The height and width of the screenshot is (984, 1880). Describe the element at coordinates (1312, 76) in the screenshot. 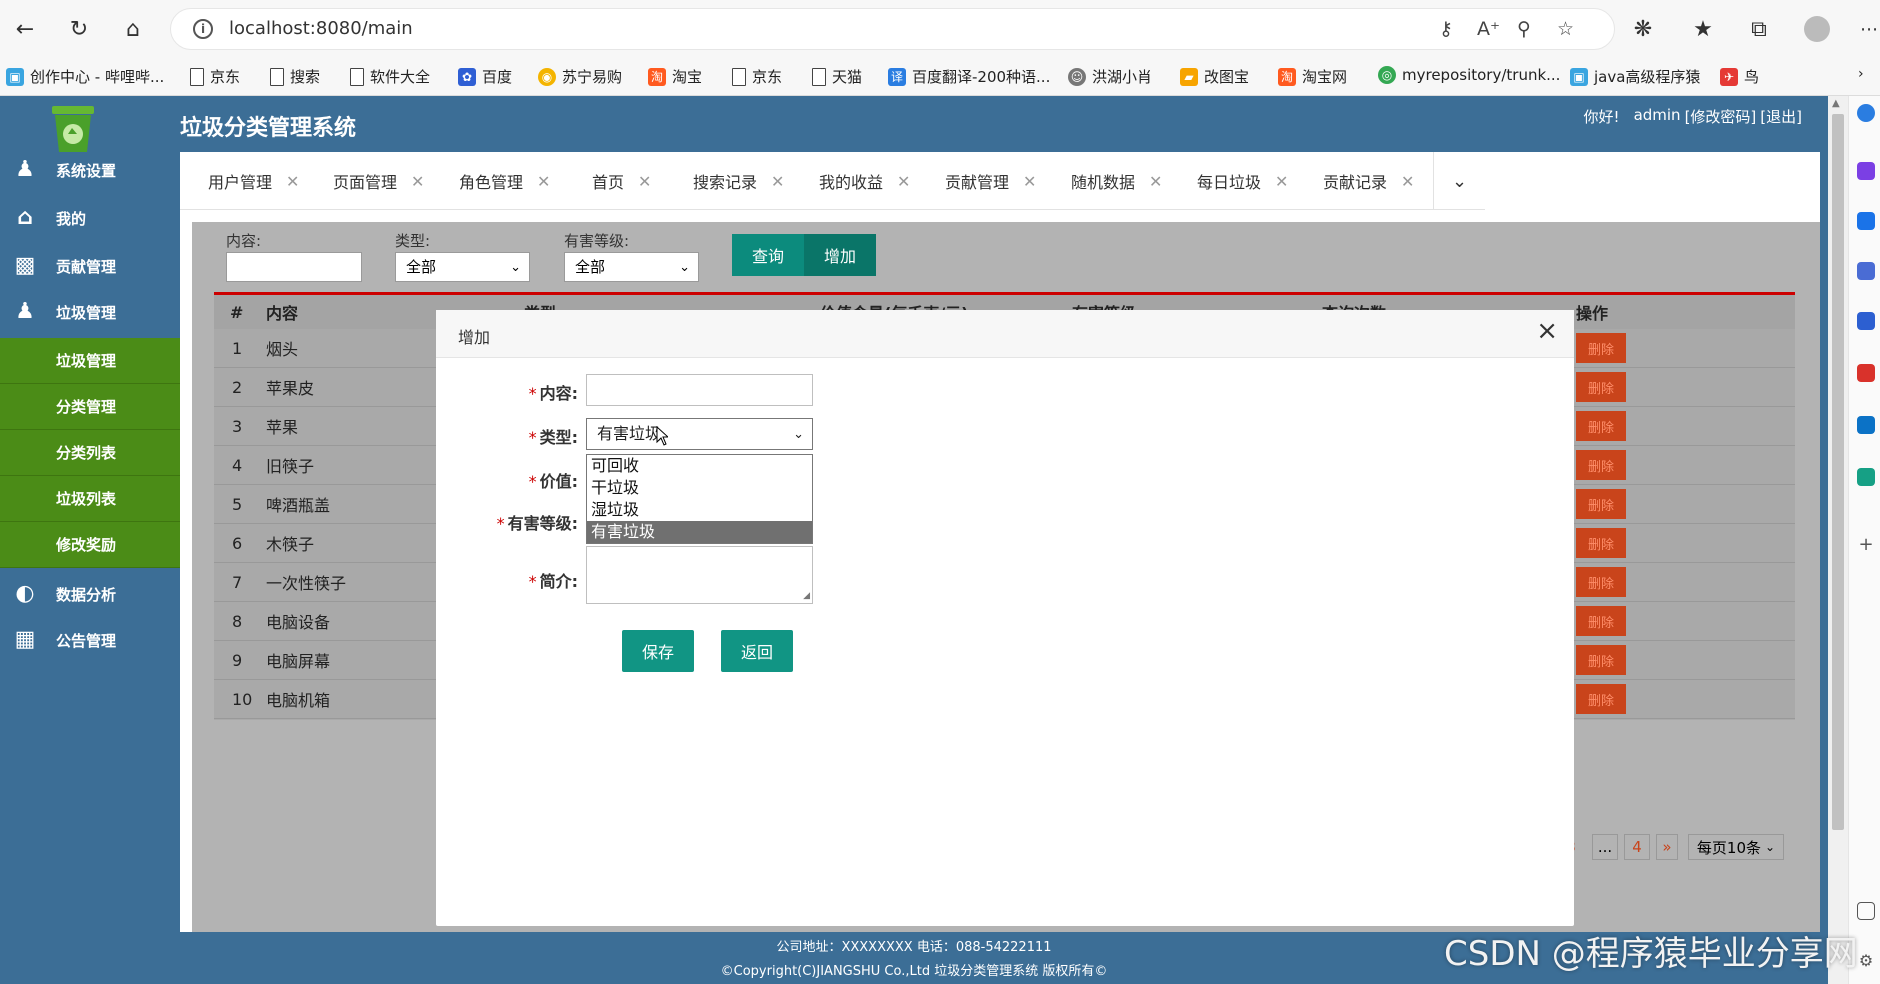

I see `bookmark-item: 淘淘宝网` at that location.